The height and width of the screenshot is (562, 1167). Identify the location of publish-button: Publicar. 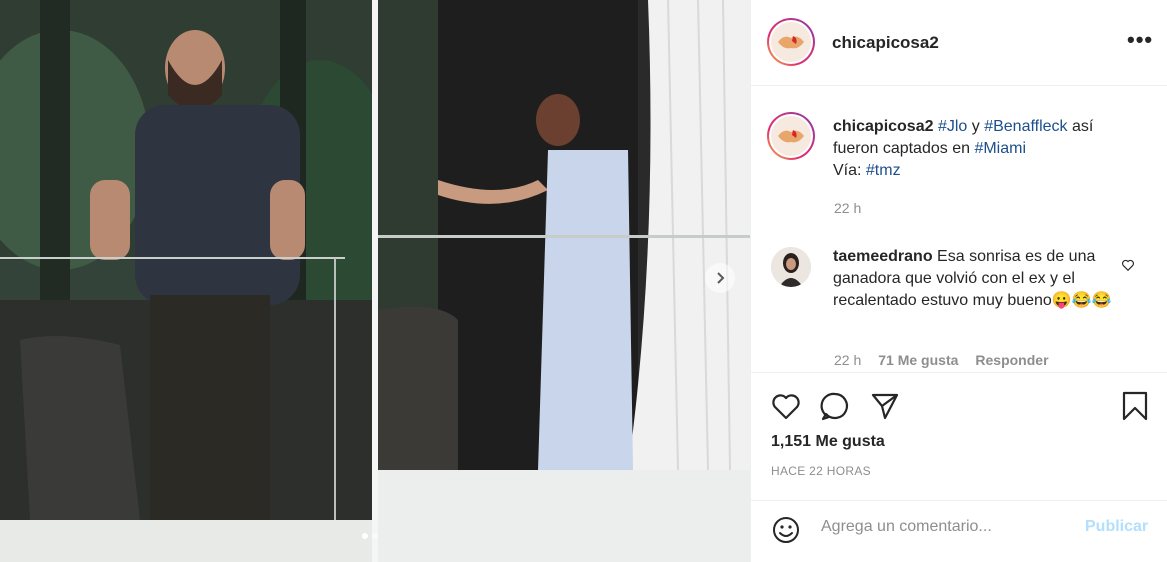
(1116, 527).